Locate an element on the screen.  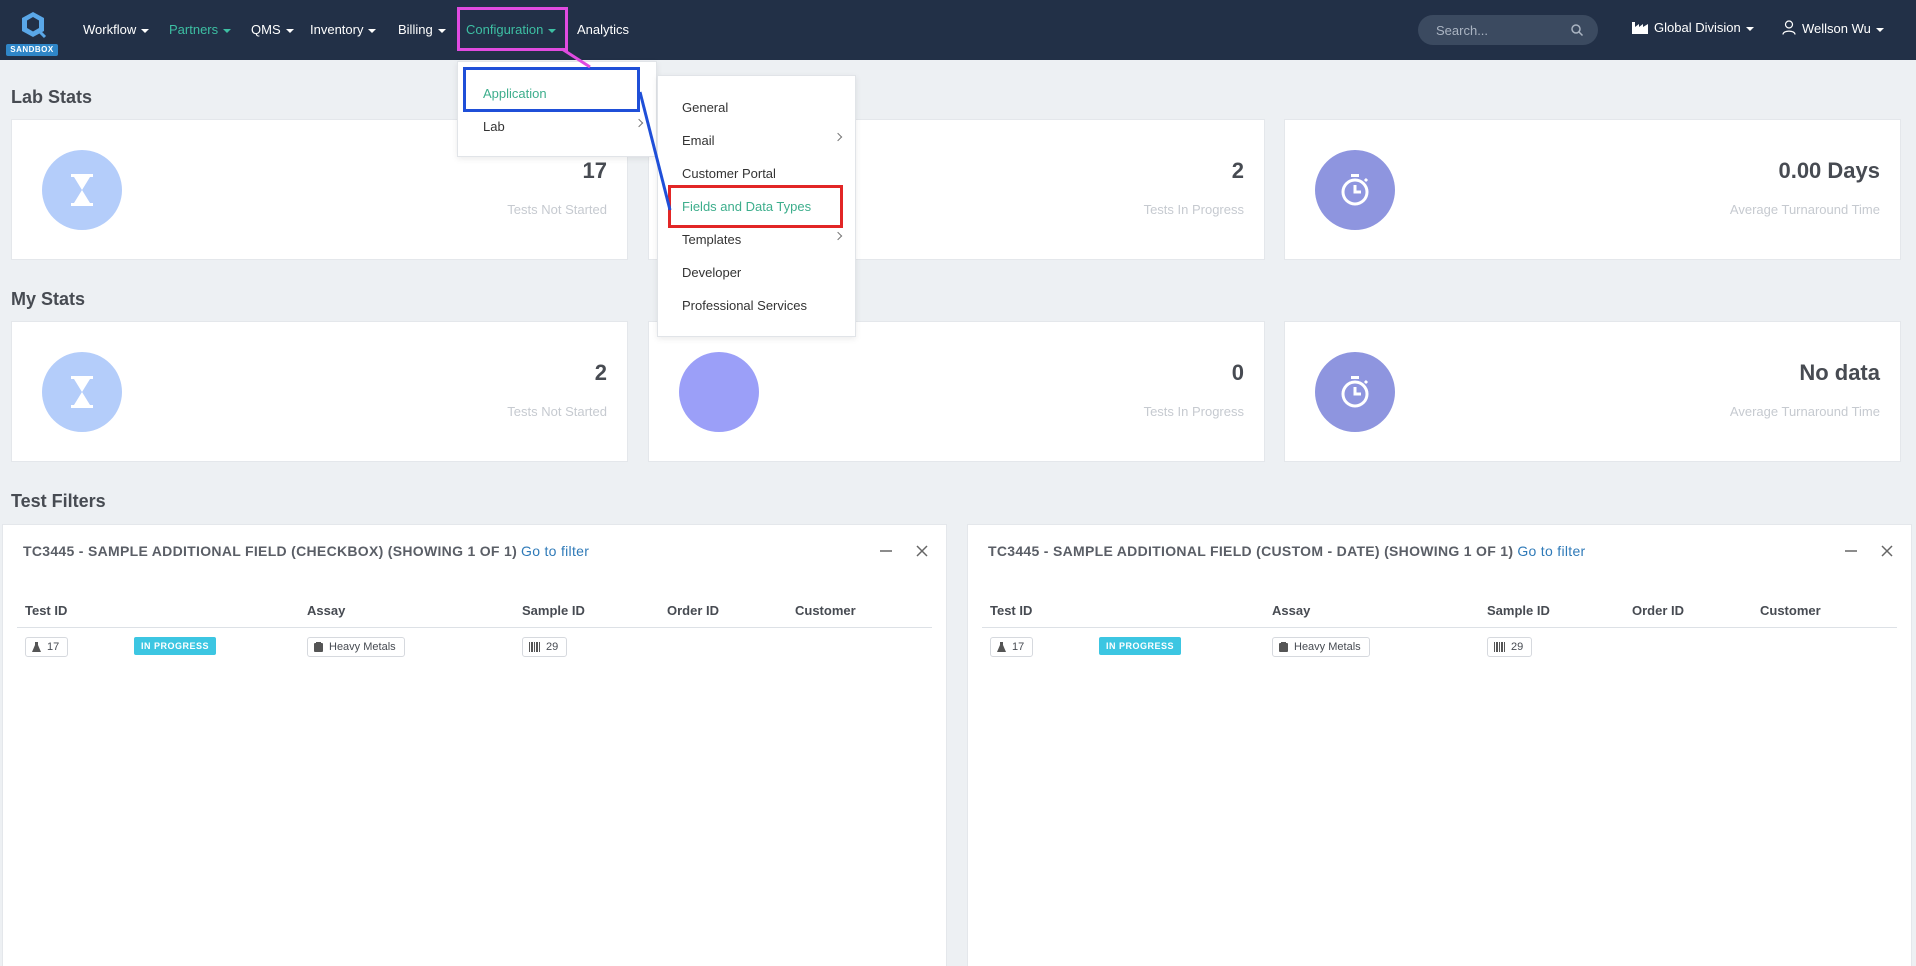
hourglass-icon is located at coordinates (82, 392).